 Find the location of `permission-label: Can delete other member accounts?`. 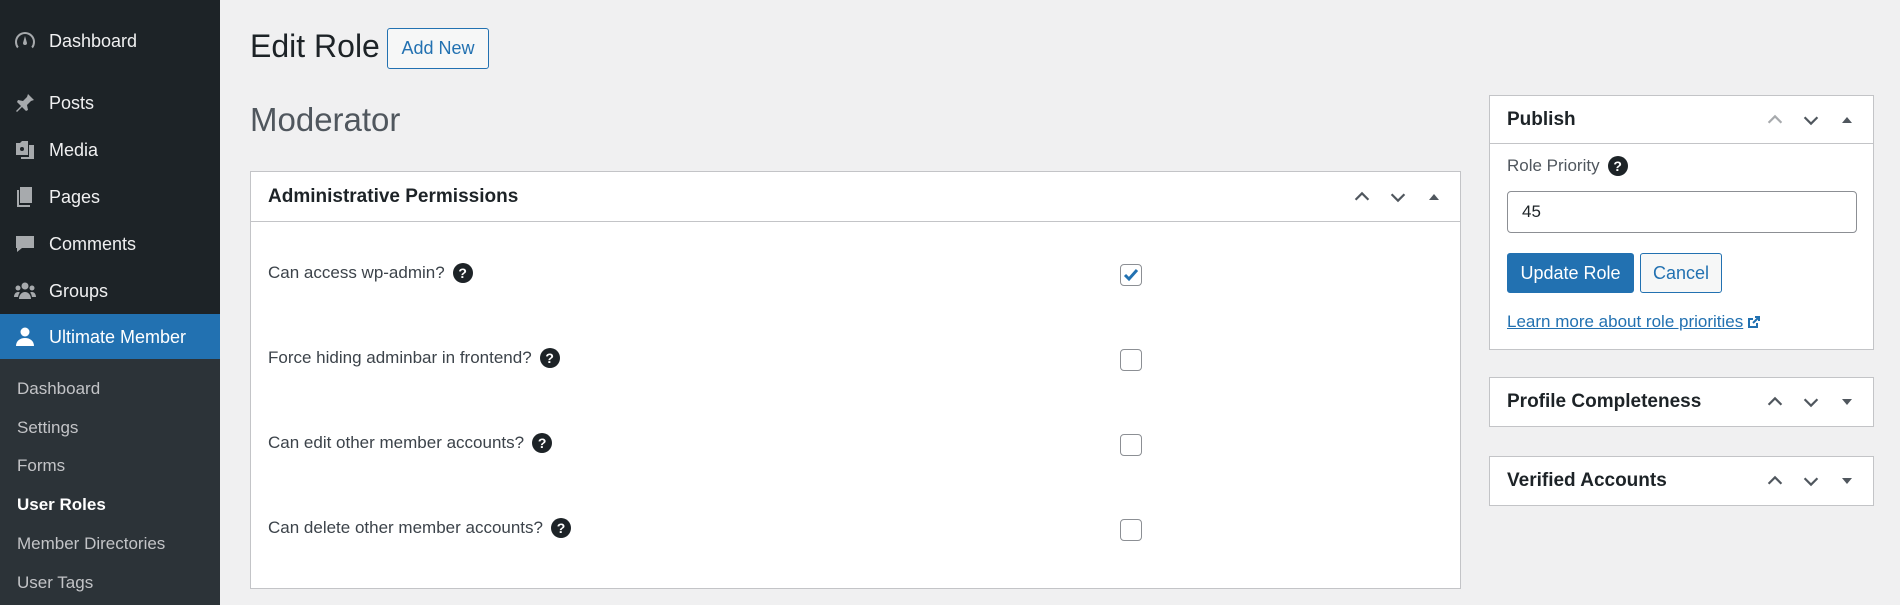

permission-label: Can delete other member accounts? is located at coordinates (405, 527).